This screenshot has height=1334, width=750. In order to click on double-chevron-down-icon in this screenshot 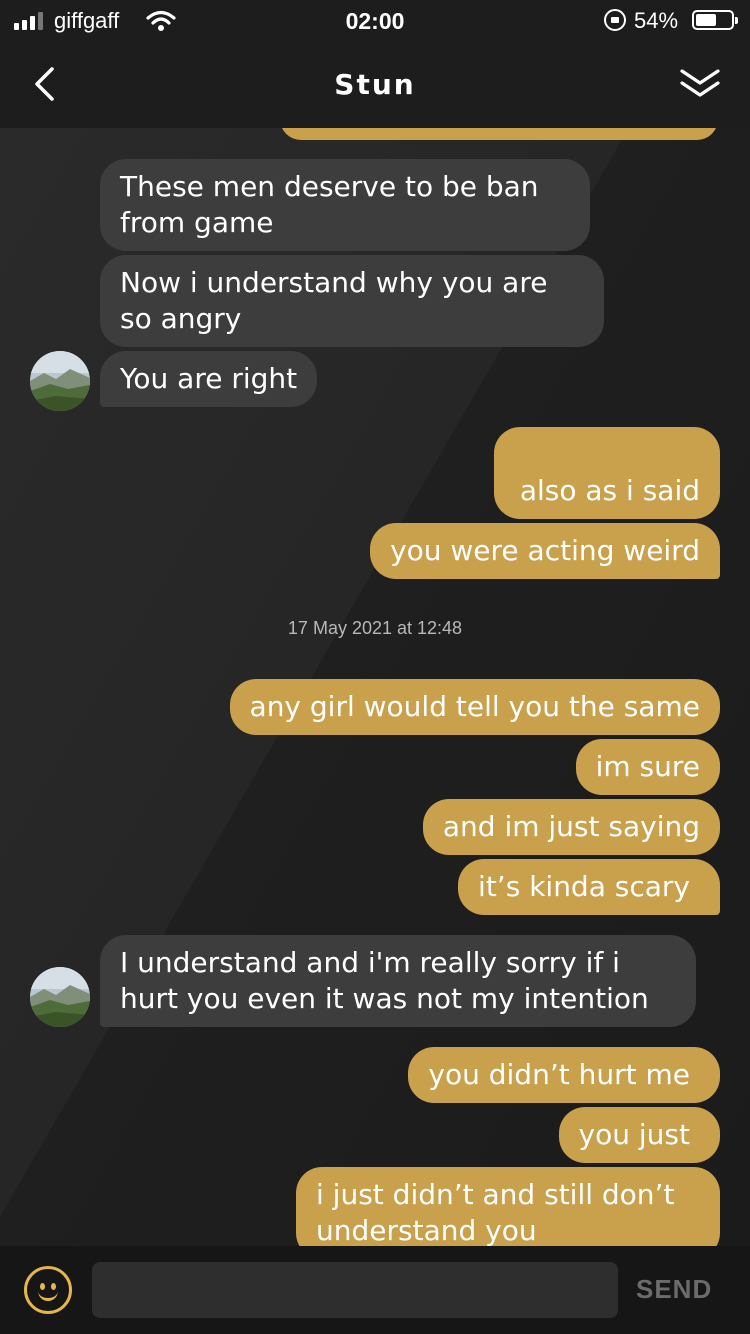, I will do `click(700, 83)`.